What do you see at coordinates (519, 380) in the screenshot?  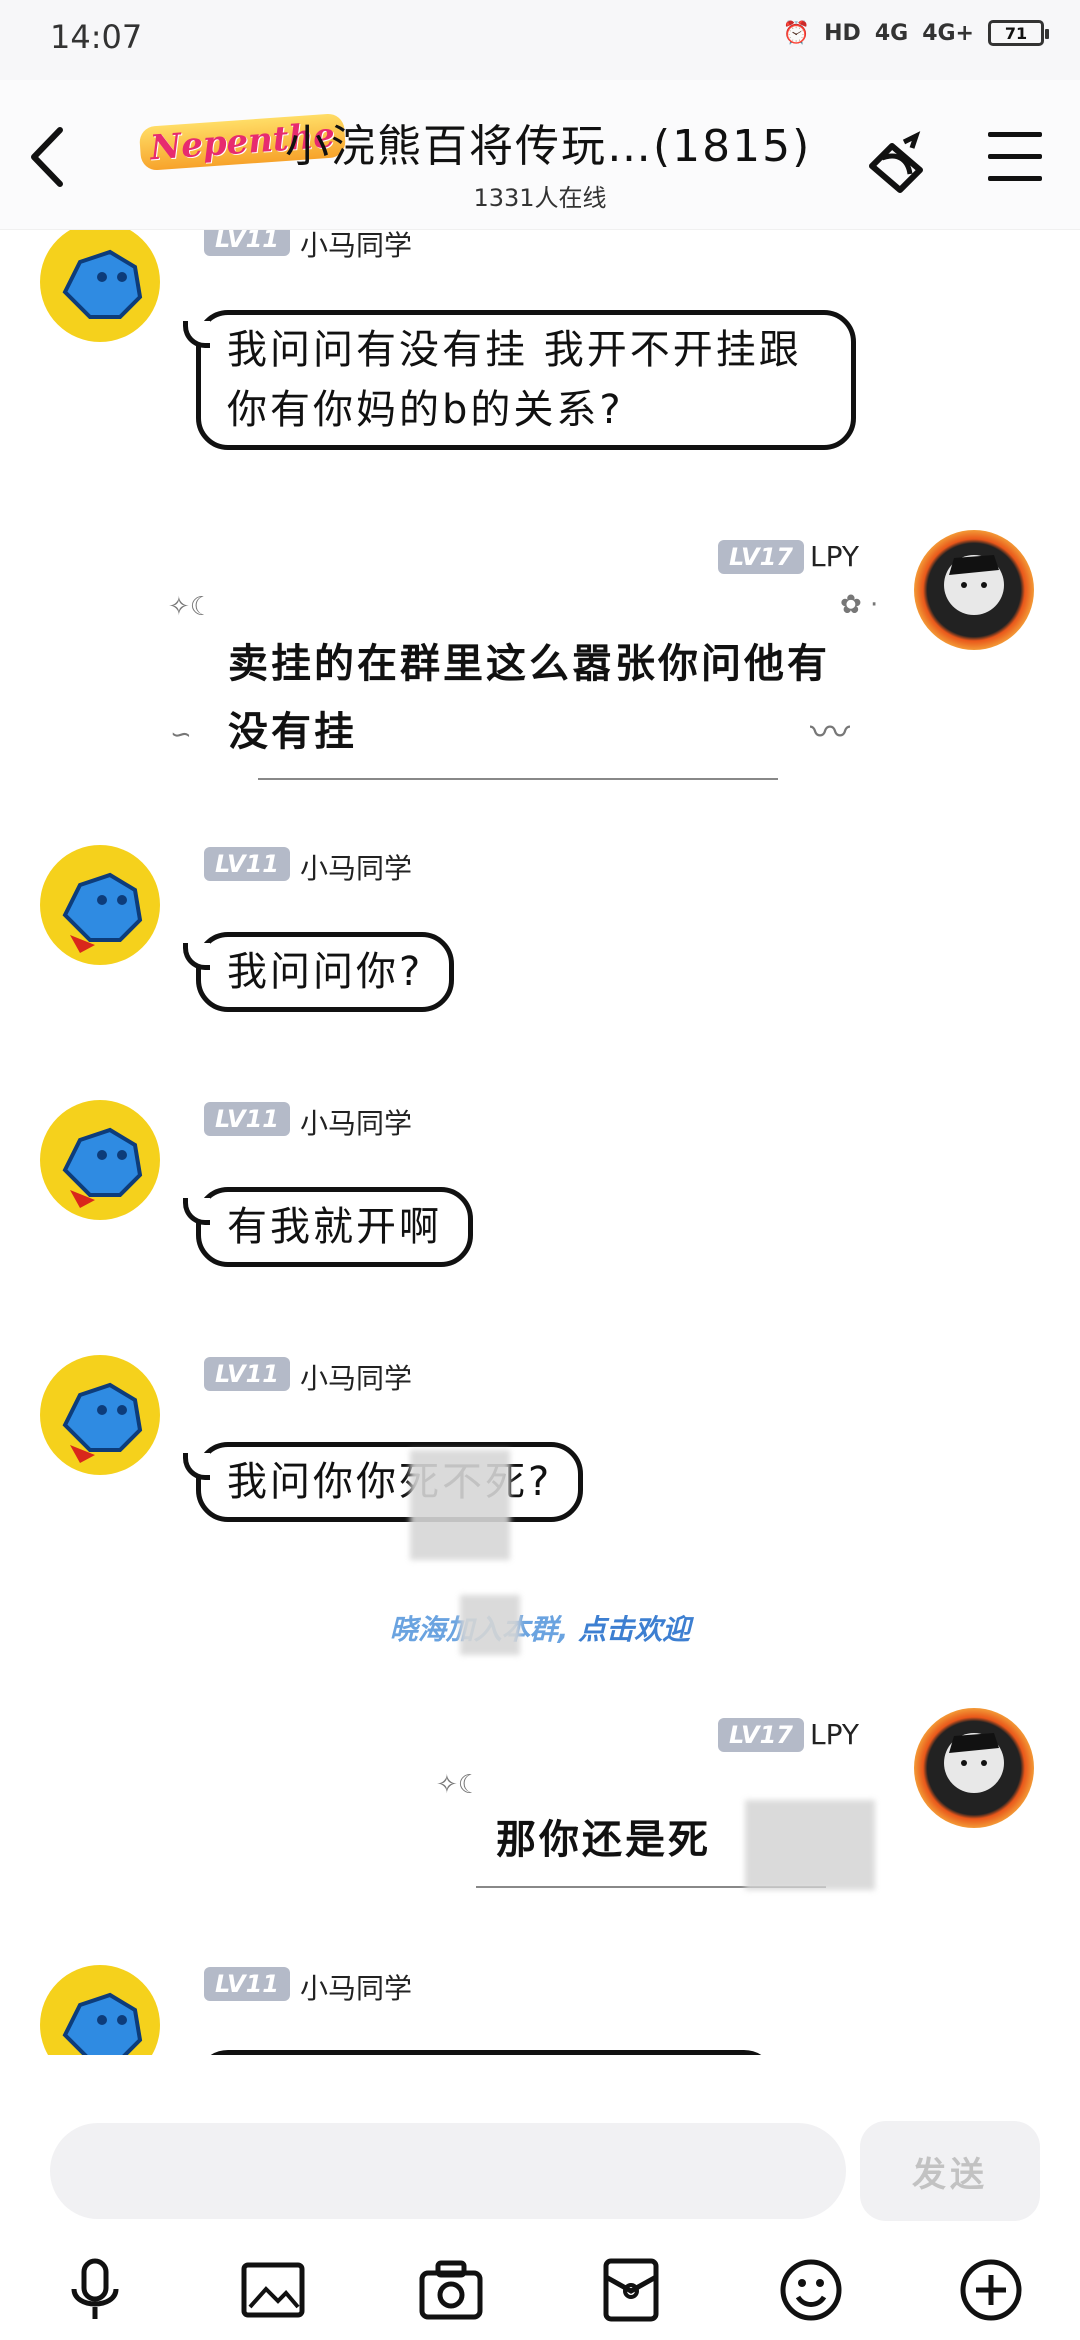 I see `message-bubble: 我问问有没有挂 我开不开挂跟你有你妈的b的关系?` at bounding box center [519, 380].